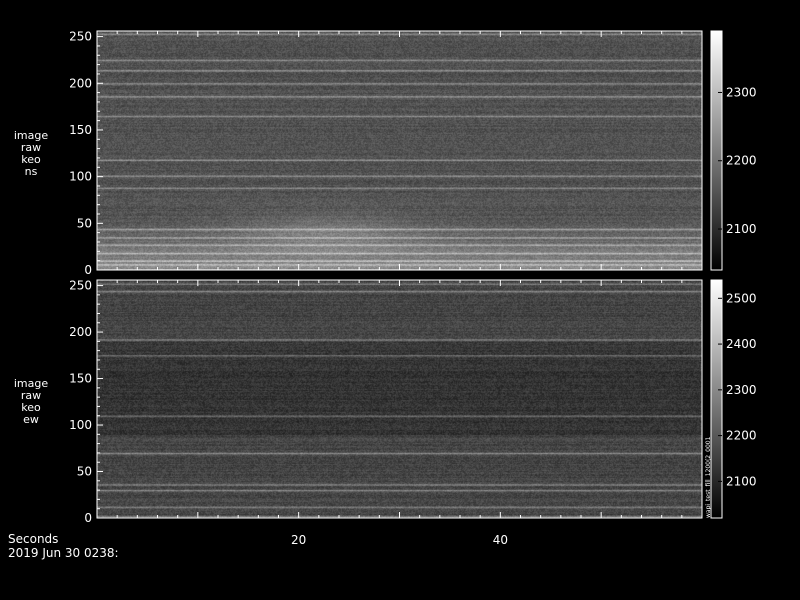 The image size is (800, 600). Describe the element at coordinates (741, 298) in the screenshot. I see `colorbar-label-ew-2500: 2500` at that location.